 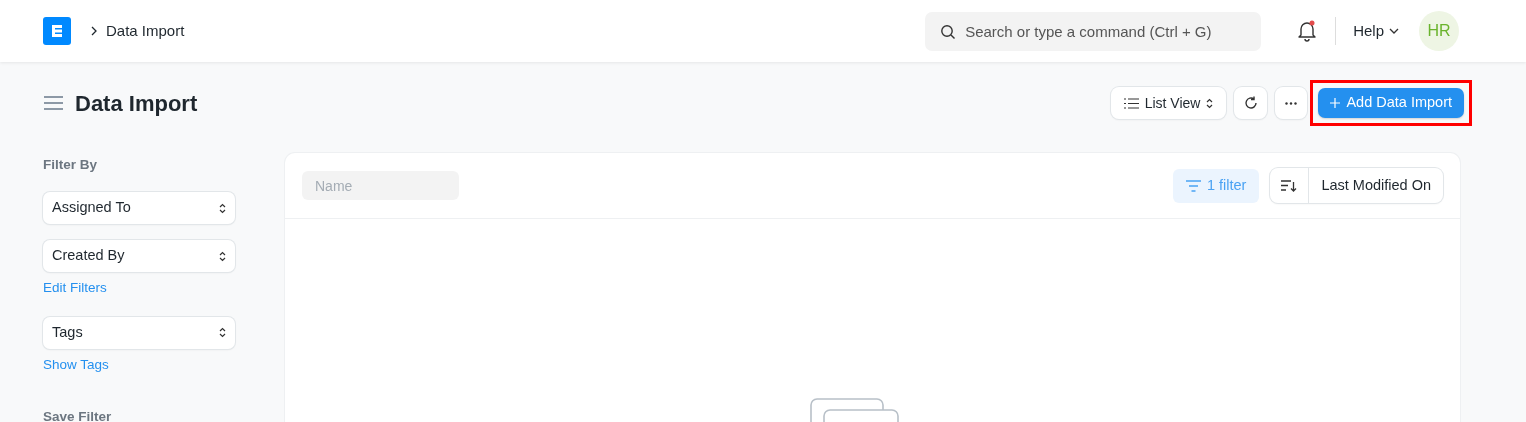 What do you see at coordinates (1131, 103) in the screenshot?
I see `list-icon` at bounding box center [1131, 103].